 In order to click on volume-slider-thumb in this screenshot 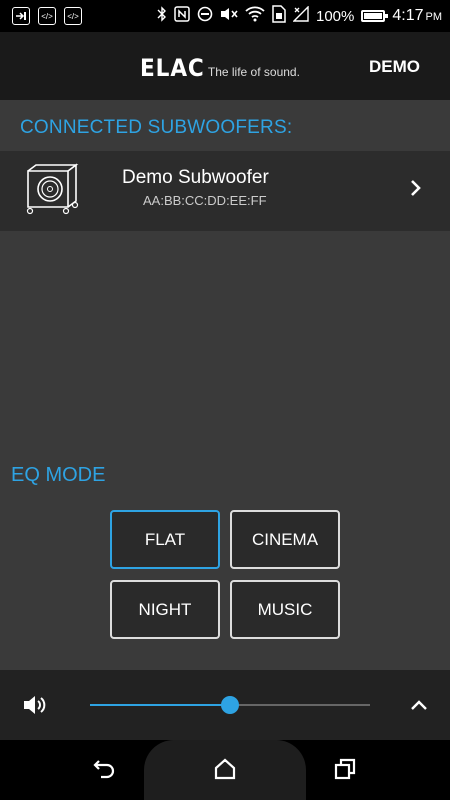, I will do `click(230, 705)`.